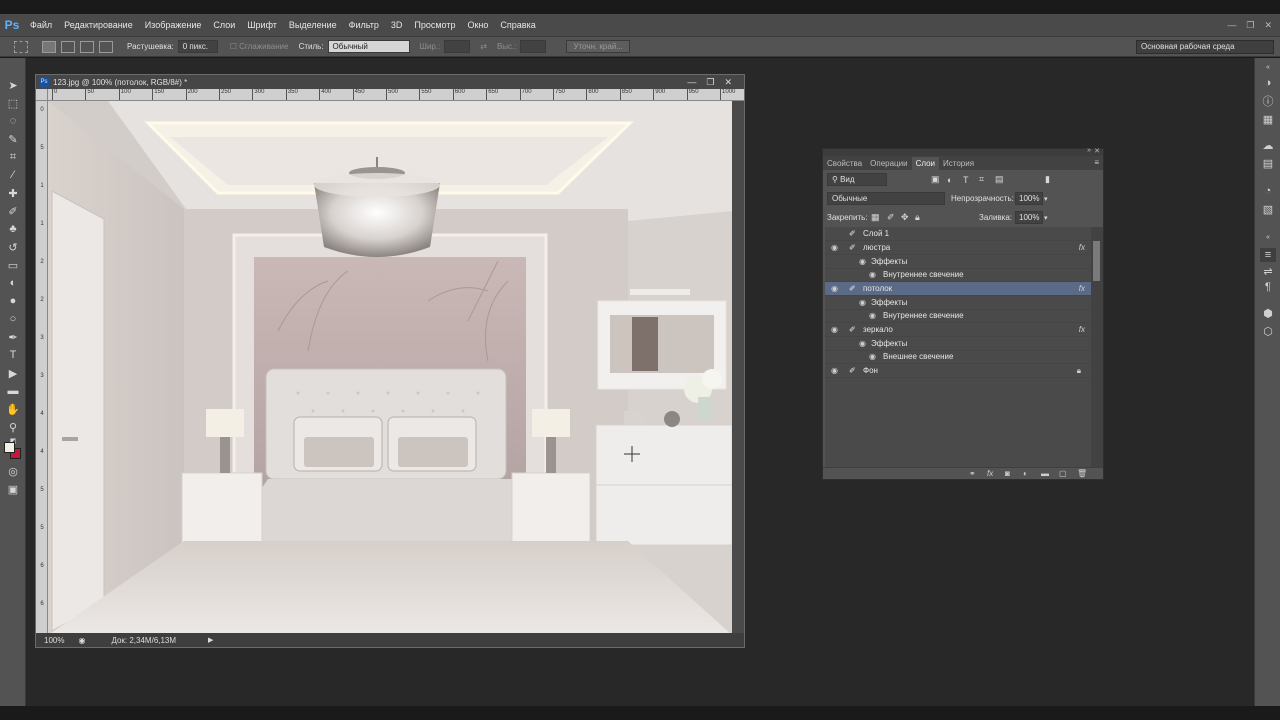  Describe the element at coordinates (13, 85) in the screenshot. I see `move-tool-icon: ➤` at that location.